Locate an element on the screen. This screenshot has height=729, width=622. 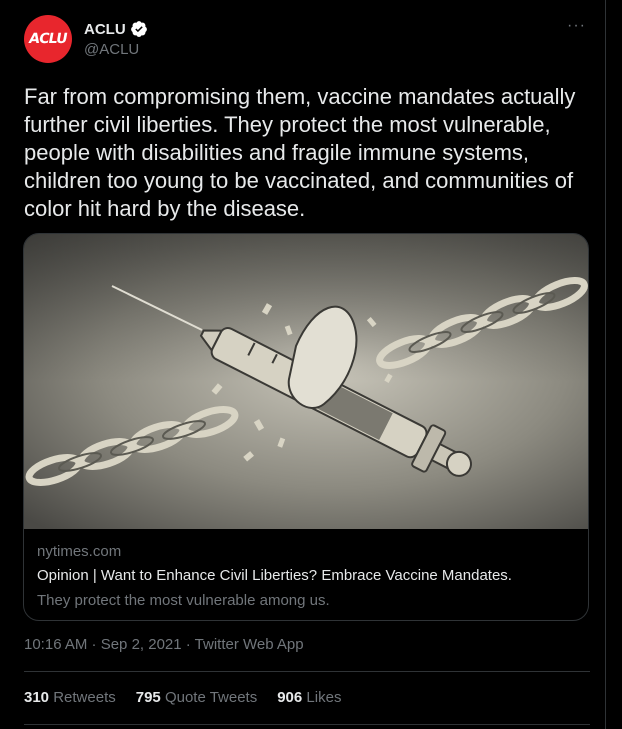
engagement-stats: 310 Retweets 795 Quote Tweets 906 Likes is located at coordinates (182, 697).